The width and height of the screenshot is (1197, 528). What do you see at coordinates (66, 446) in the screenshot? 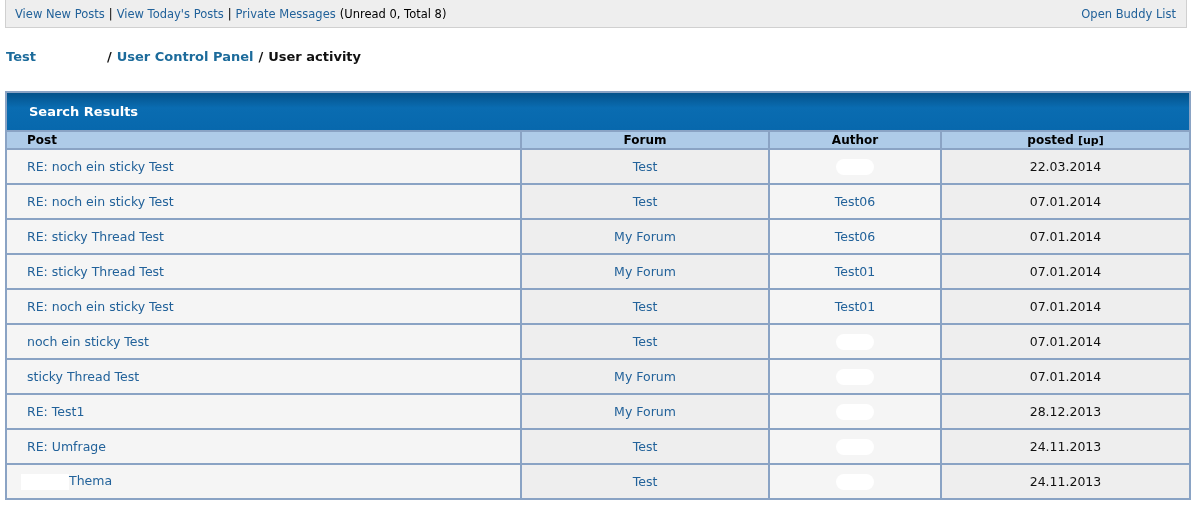
I see `post-link: RE: Umfrage` at bounding box center [66, 446].